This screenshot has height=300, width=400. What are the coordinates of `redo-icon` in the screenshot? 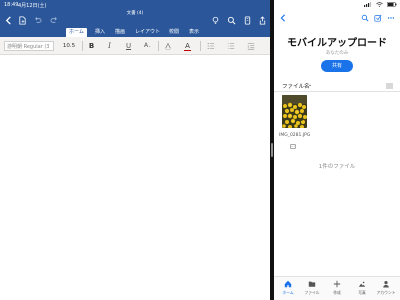 It's located at (54, 20).